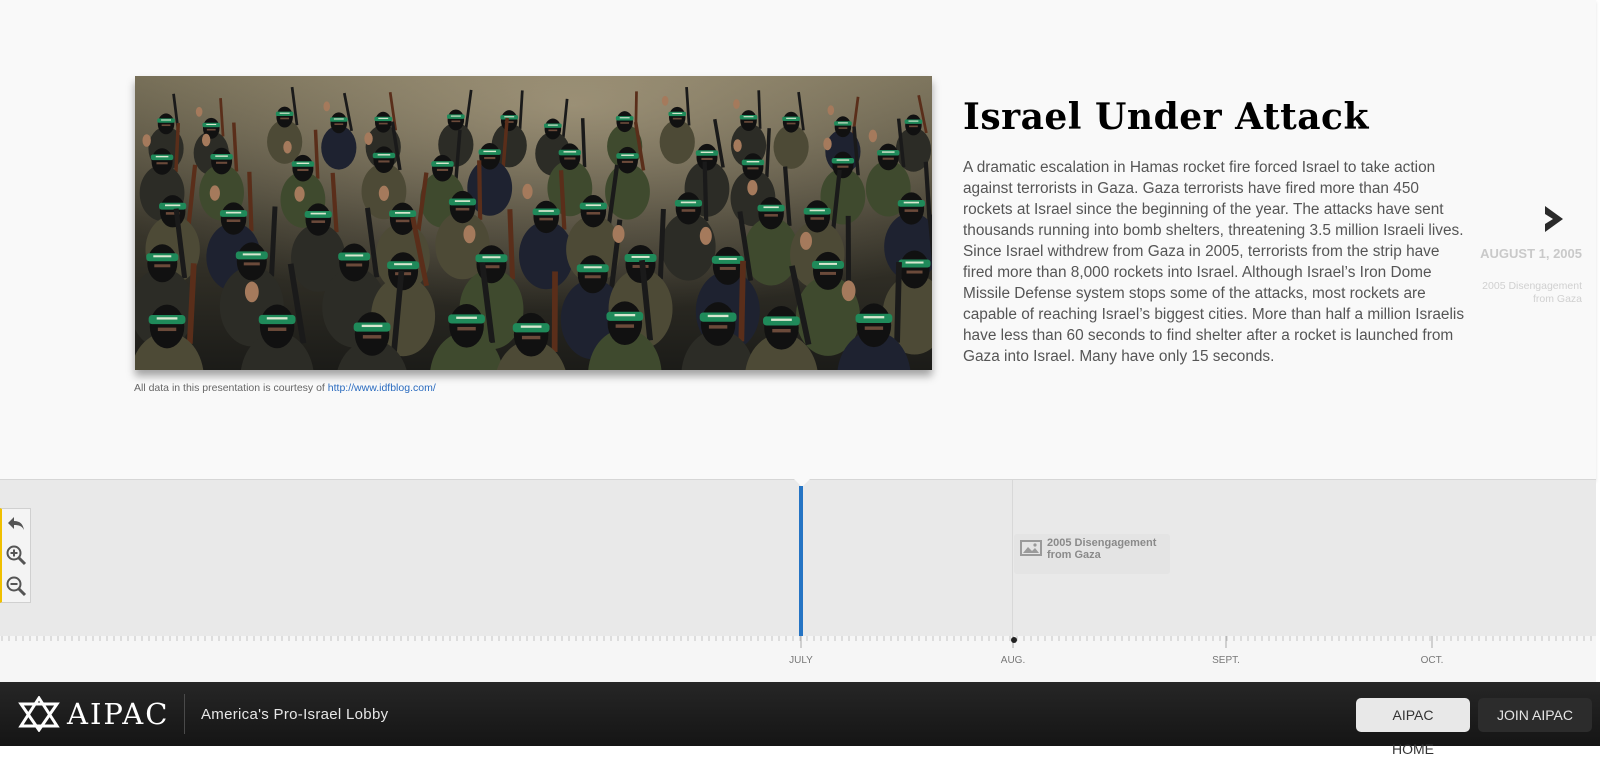 The image size is (1600, 766). Describe the element at coordinates (16, 586) in the screenshot. I see `zoom-out-icon` at that location.